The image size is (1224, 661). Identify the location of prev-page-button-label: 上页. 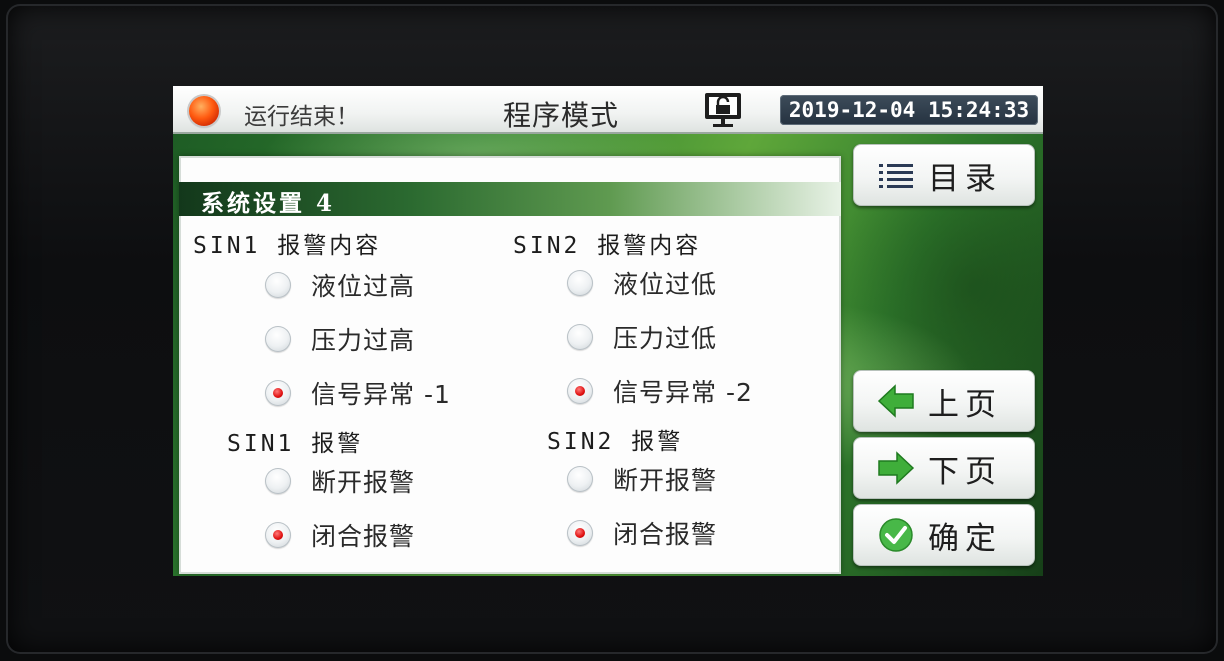
(965, 404).